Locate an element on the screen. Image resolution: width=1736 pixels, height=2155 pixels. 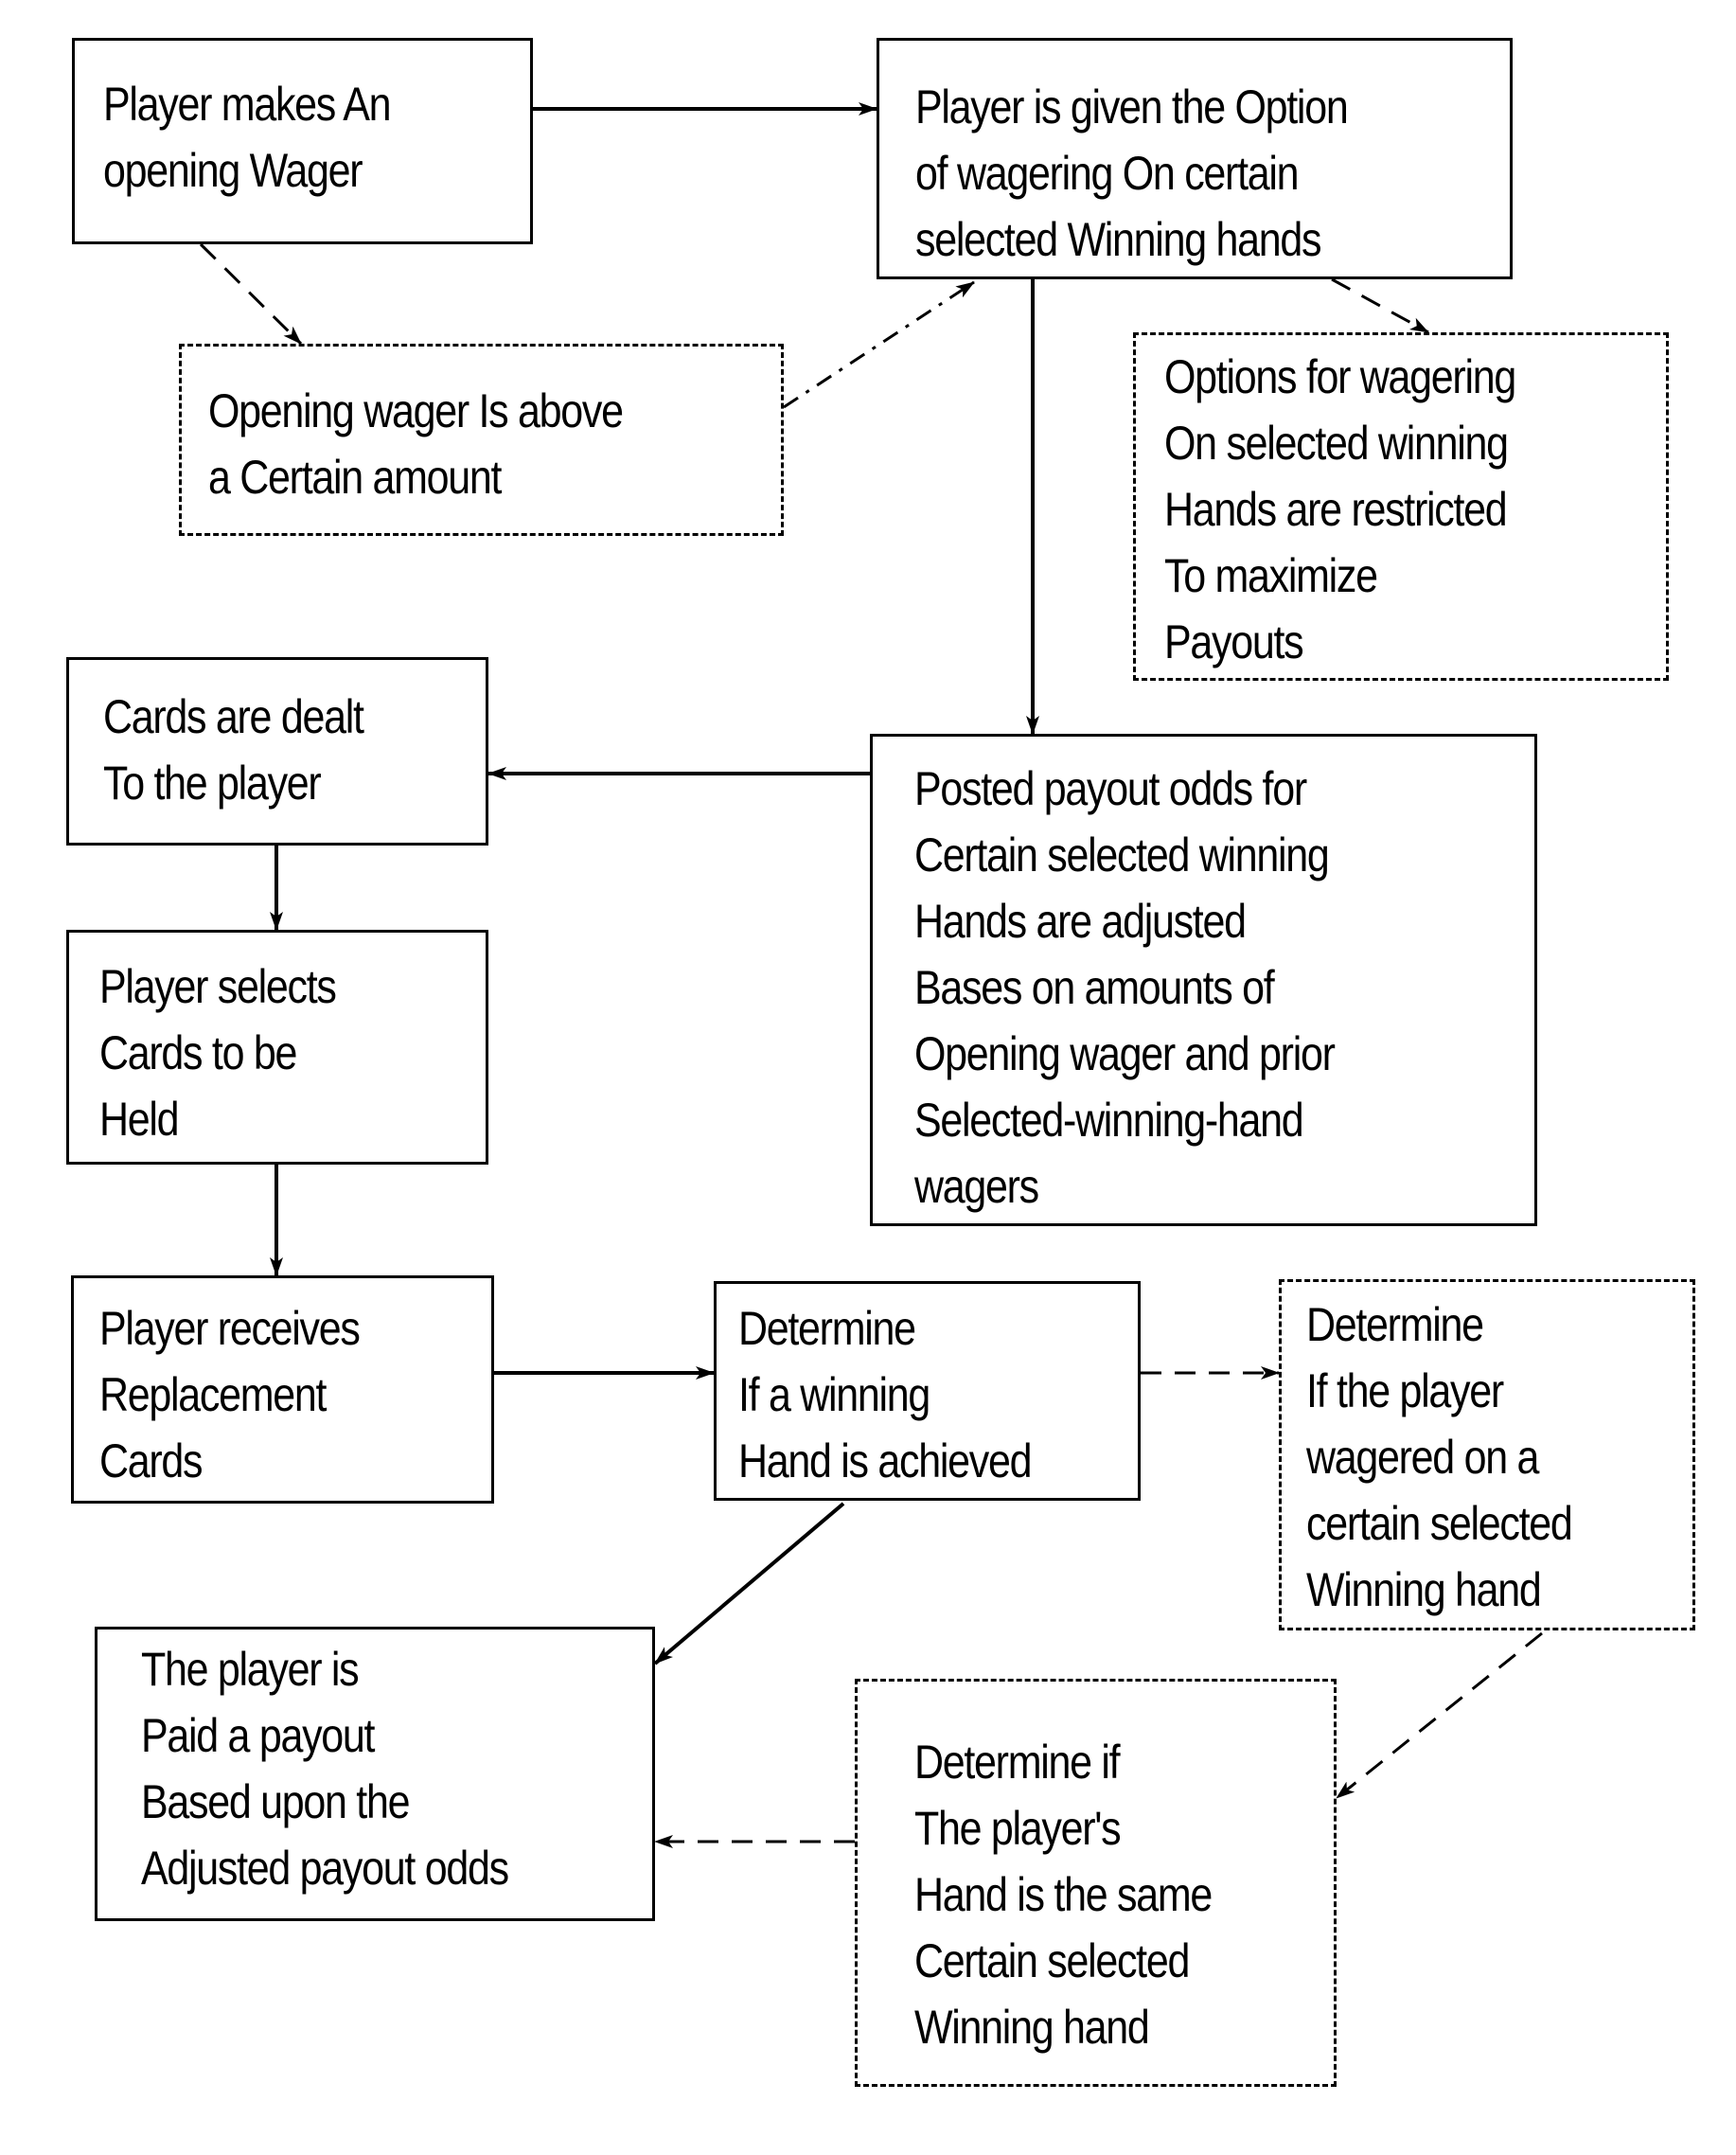
node-select-held: Player selects Cards to be Held is located at coordinates (277, 1048).